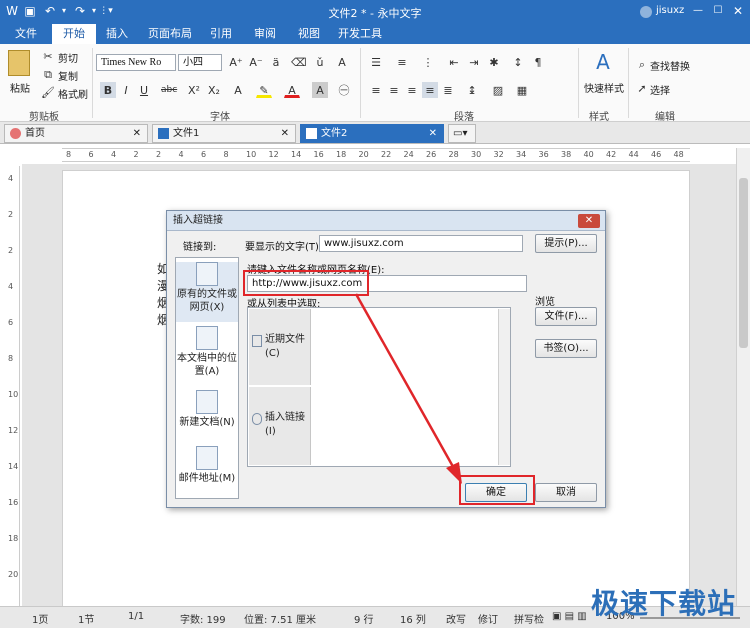 The image size is (750, 628). I want to click on status-position: 位置: 7.51 厘米, so click(280, 620).